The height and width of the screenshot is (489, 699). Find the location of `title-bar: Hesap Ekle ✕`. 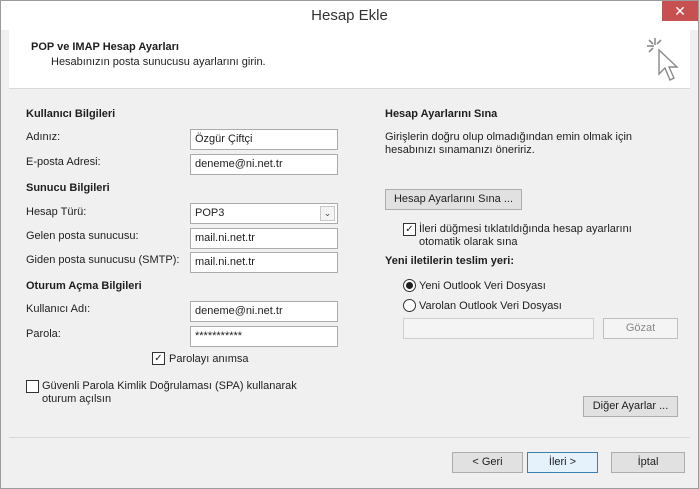

title-bar: Hesap Ekle ✕ is located at coordinates (349, 15).